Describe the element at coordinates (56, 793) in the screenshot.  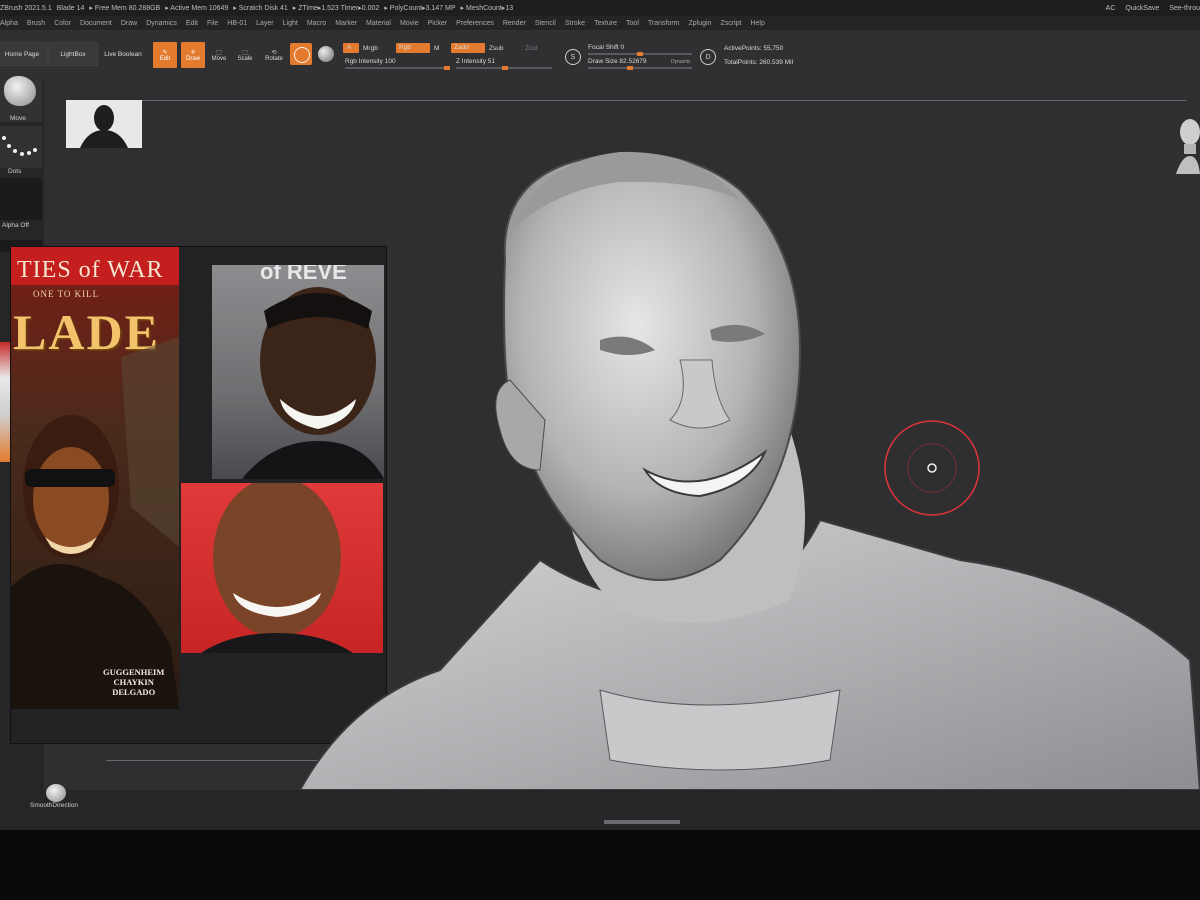
I see `smooth-direction-icon` at that location.